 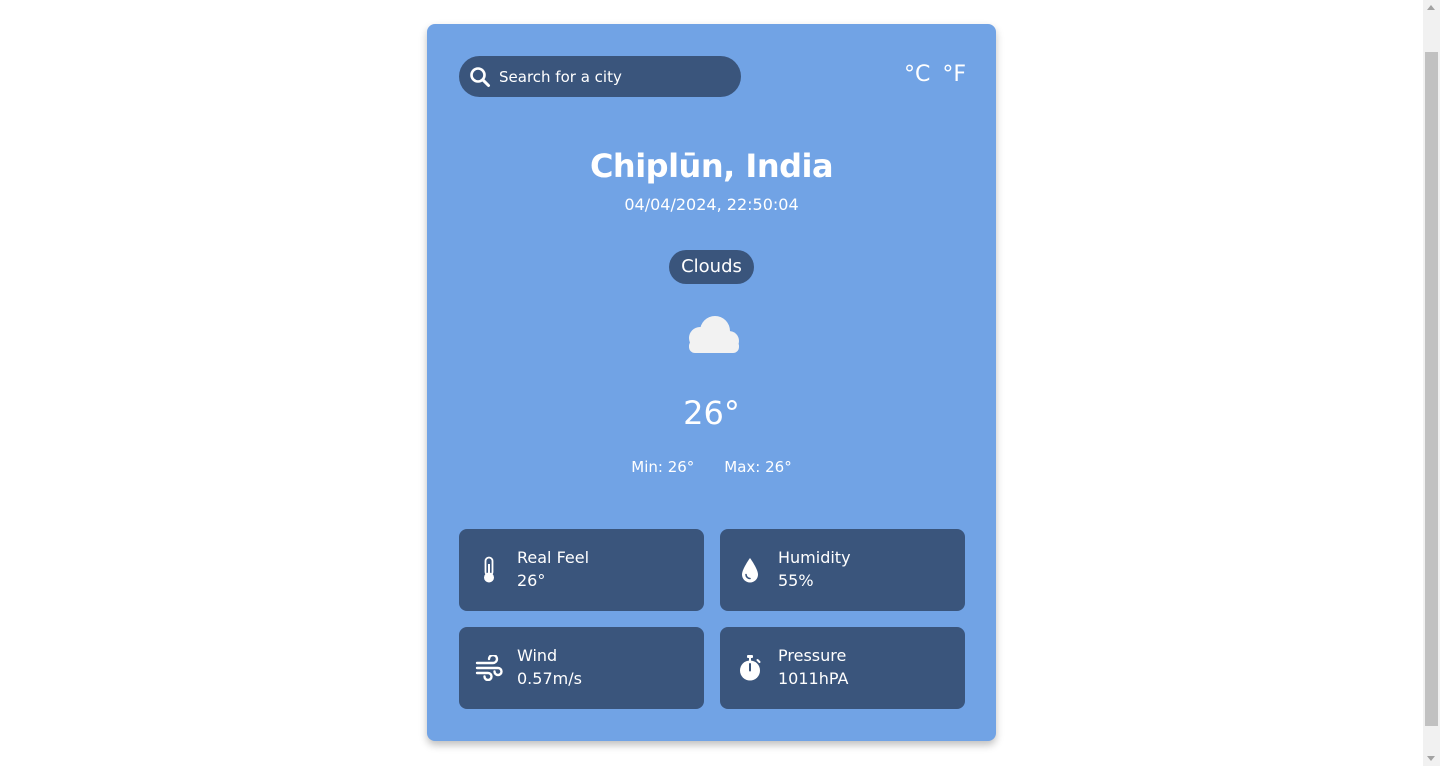 What do you see at coordinates (812, 655) in the screenshot?
I see `pressure-label: Pressure` at bounding box center [812, 655].